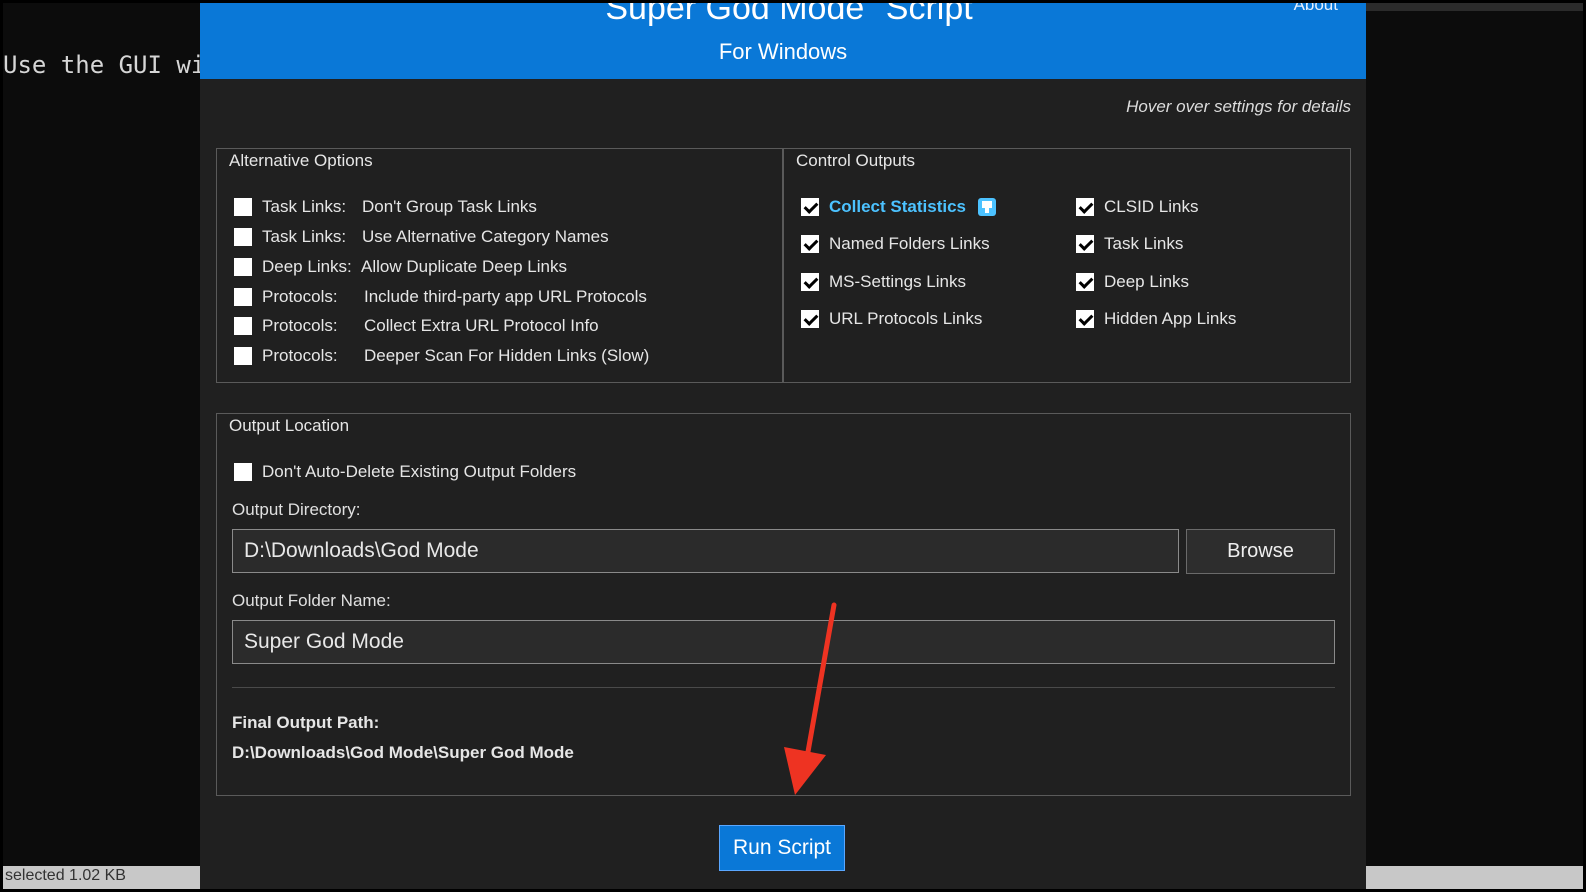  I want to click on option-label: Collect Extra URL Protocol Info, so click(481, 325).